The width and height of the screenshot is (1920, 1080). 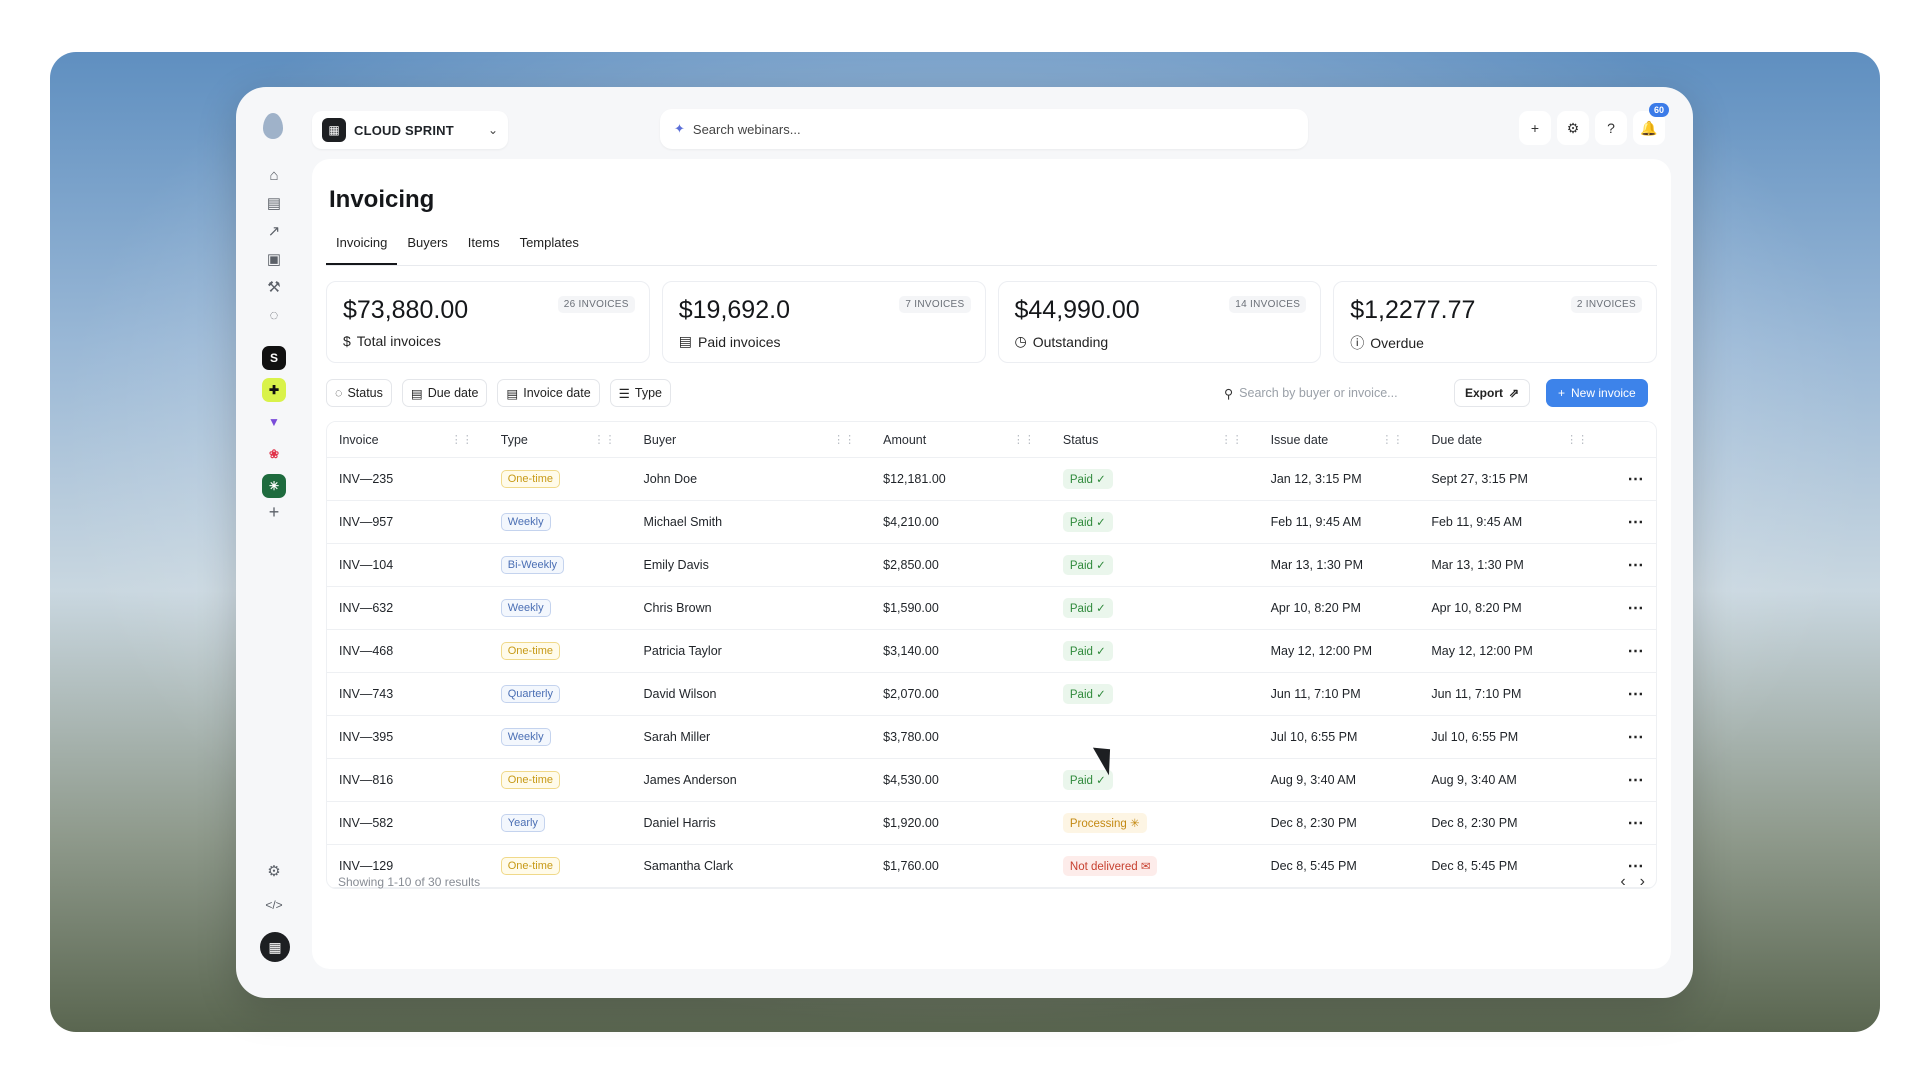 I want to click on previous-page-icon: ‹, so click(x=1622, y=882).